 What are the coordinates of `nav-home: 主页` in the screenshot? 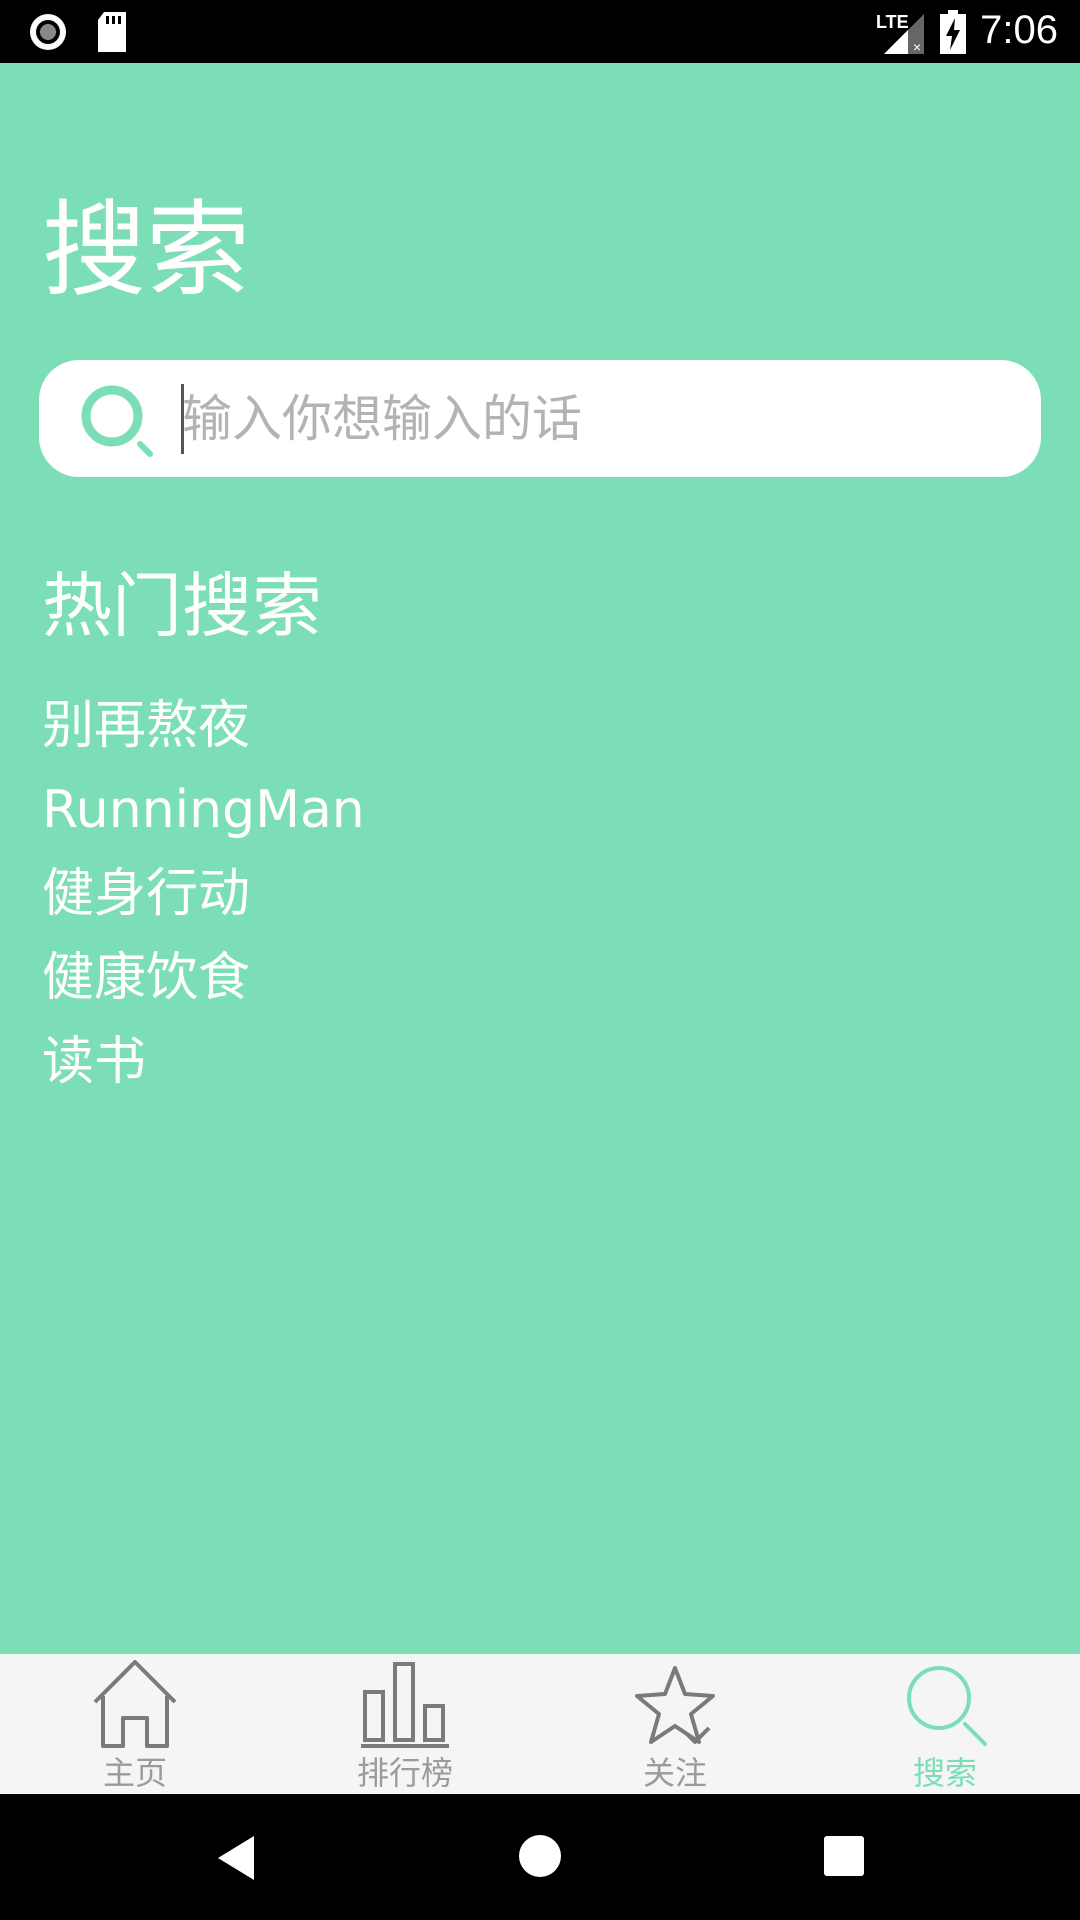 It's located at (135, 1724).